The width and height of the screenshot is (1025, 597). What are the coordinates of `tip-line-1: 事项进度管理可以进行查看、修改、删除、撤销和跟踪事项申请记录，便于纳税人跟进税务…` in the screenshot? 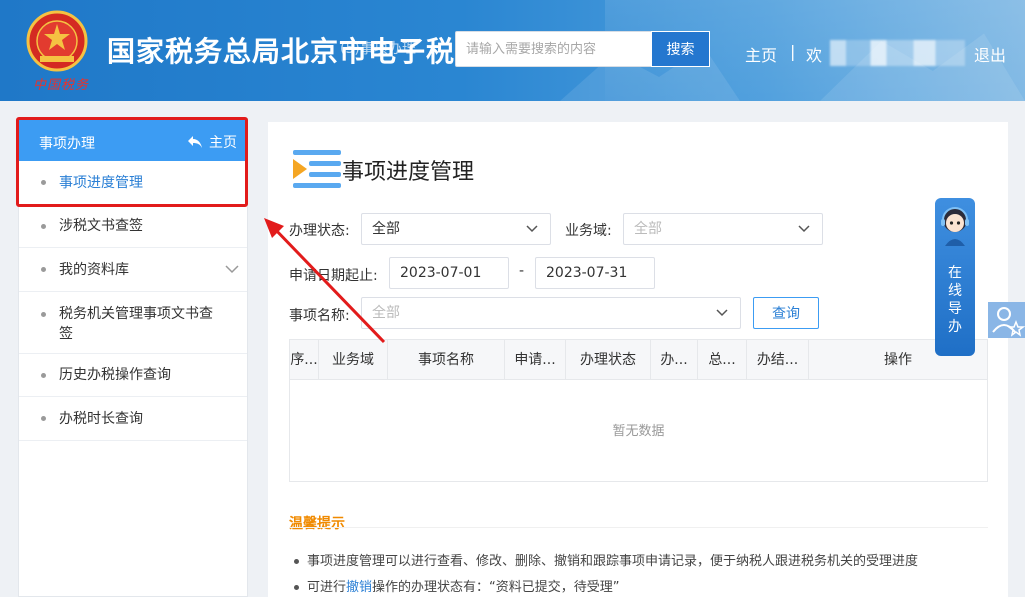 It's located at (606, 559).